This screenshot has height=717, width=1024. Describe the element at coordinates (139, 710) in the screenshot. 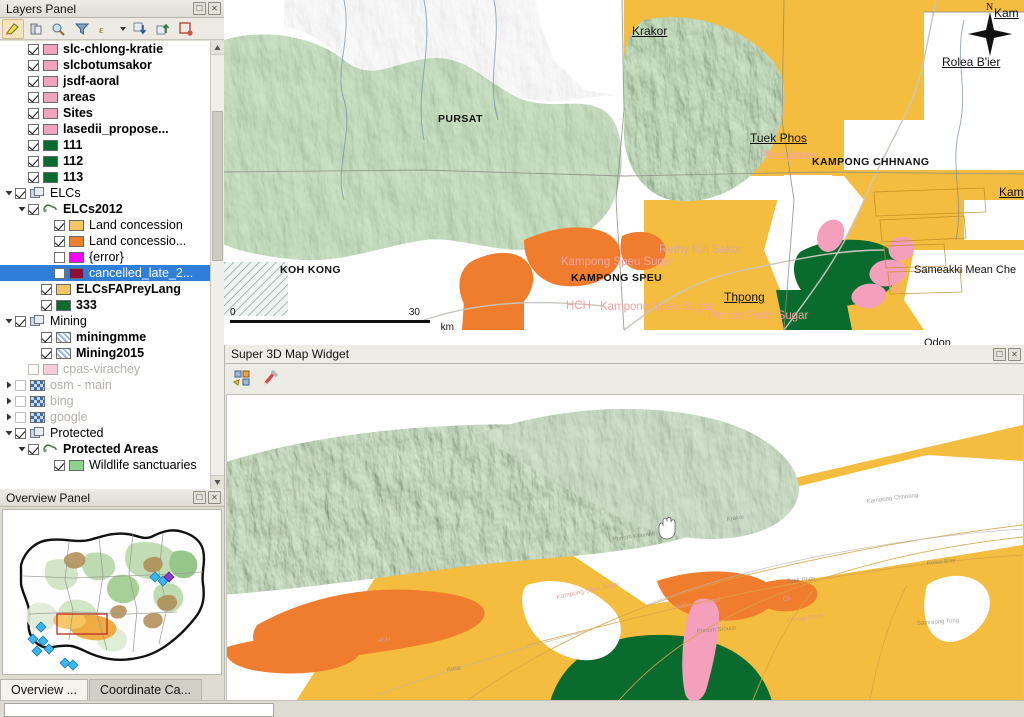

I see `status-coordinate-field` at that location.